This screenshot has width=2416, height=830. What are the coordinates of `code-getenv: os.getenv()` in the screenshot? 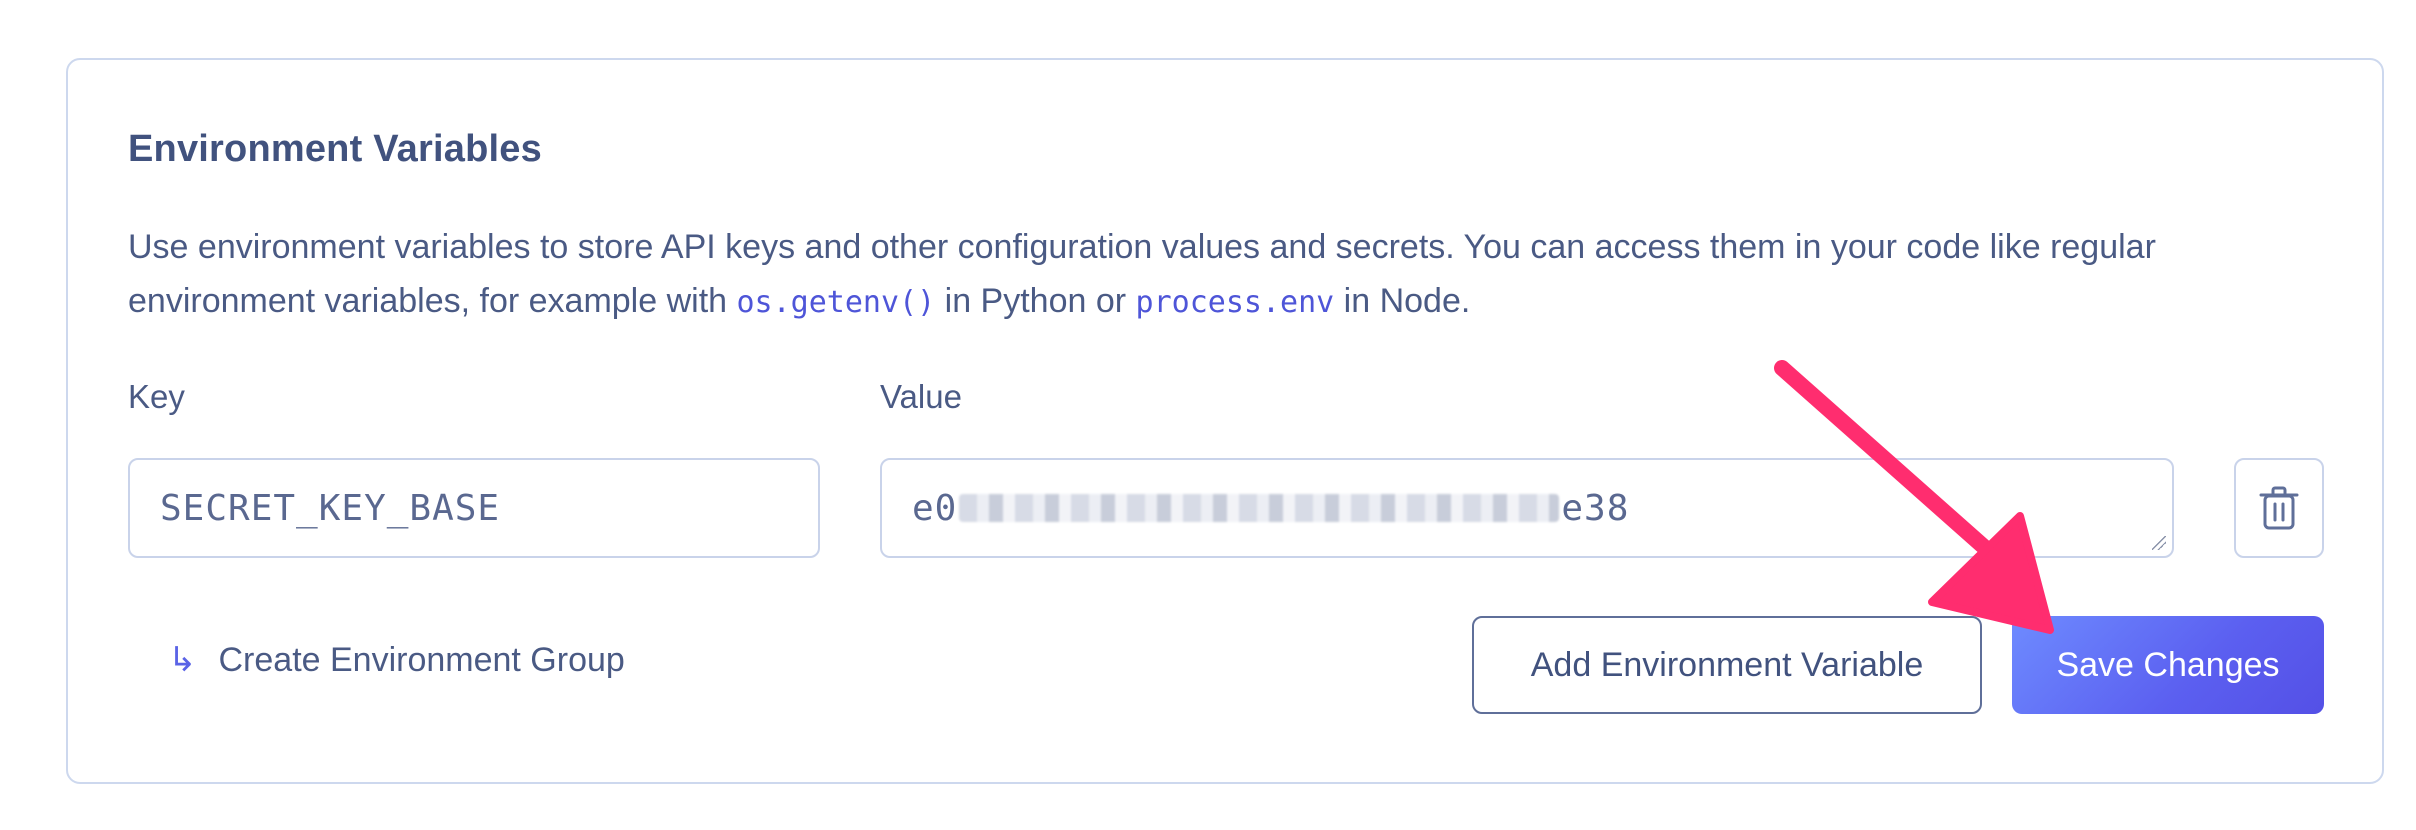 It's located at (836, 302).